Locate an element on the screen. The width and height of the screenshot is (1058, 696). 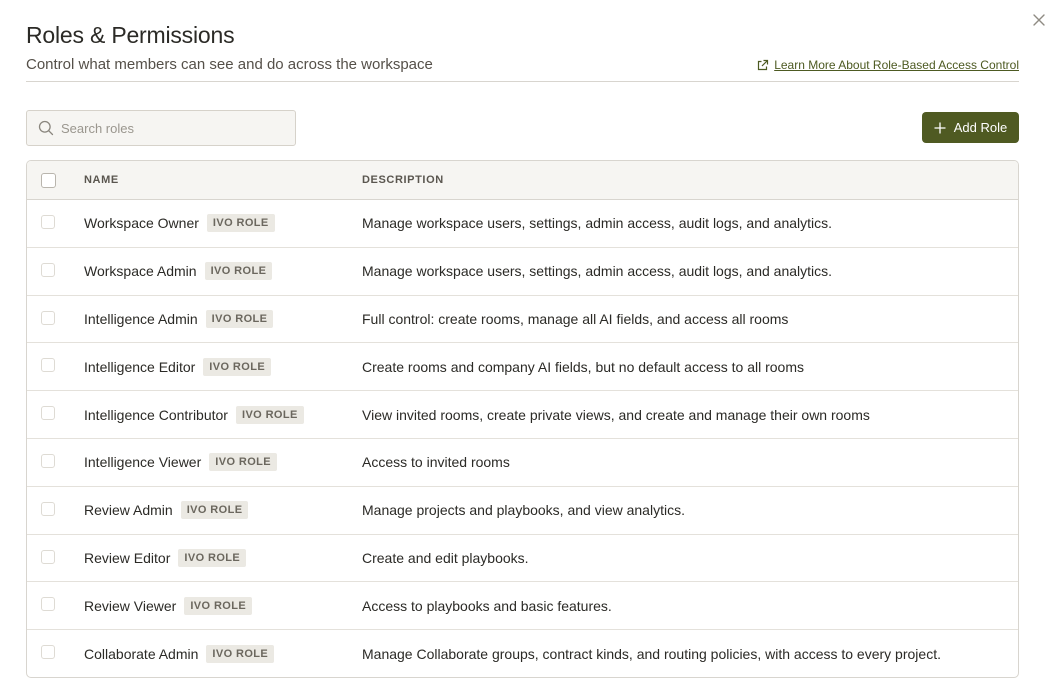
search-icon is located at coordinates (46, 128).